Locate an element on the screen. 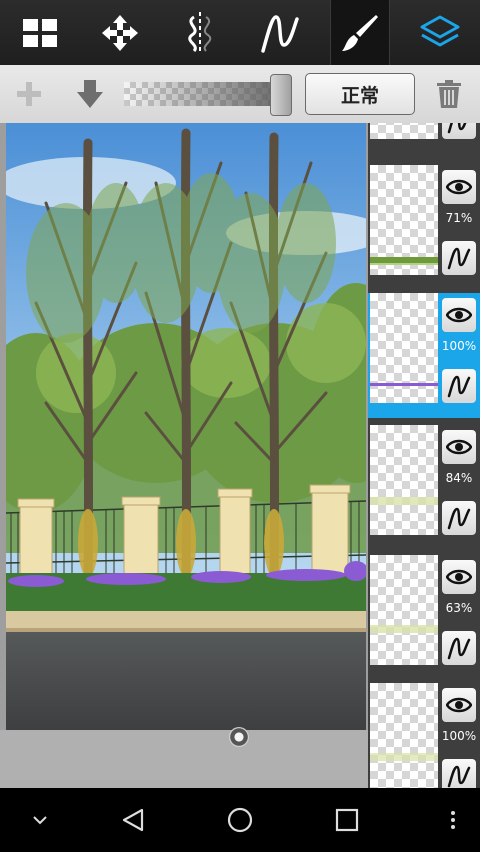  add-layer-button is located at coordinates (29, 94).